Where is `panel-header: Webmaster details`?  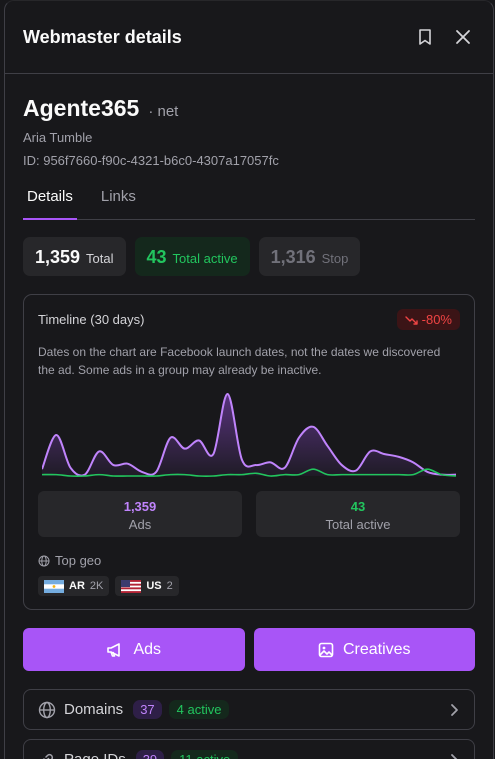 panel-header: Webmaster details is located at coordinates (249, 37).